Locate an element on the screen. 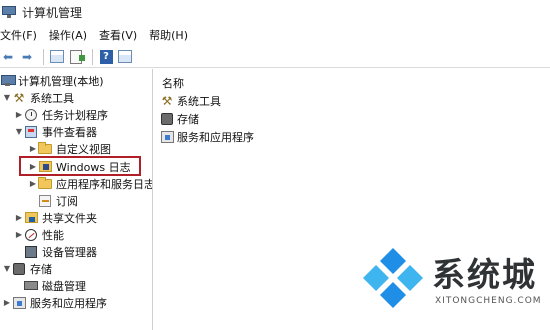 Image resolution: width=550 pixels, height=330 pixels. watermark-url: XITONGCHENG.COM is located at coordinates (488, 301).